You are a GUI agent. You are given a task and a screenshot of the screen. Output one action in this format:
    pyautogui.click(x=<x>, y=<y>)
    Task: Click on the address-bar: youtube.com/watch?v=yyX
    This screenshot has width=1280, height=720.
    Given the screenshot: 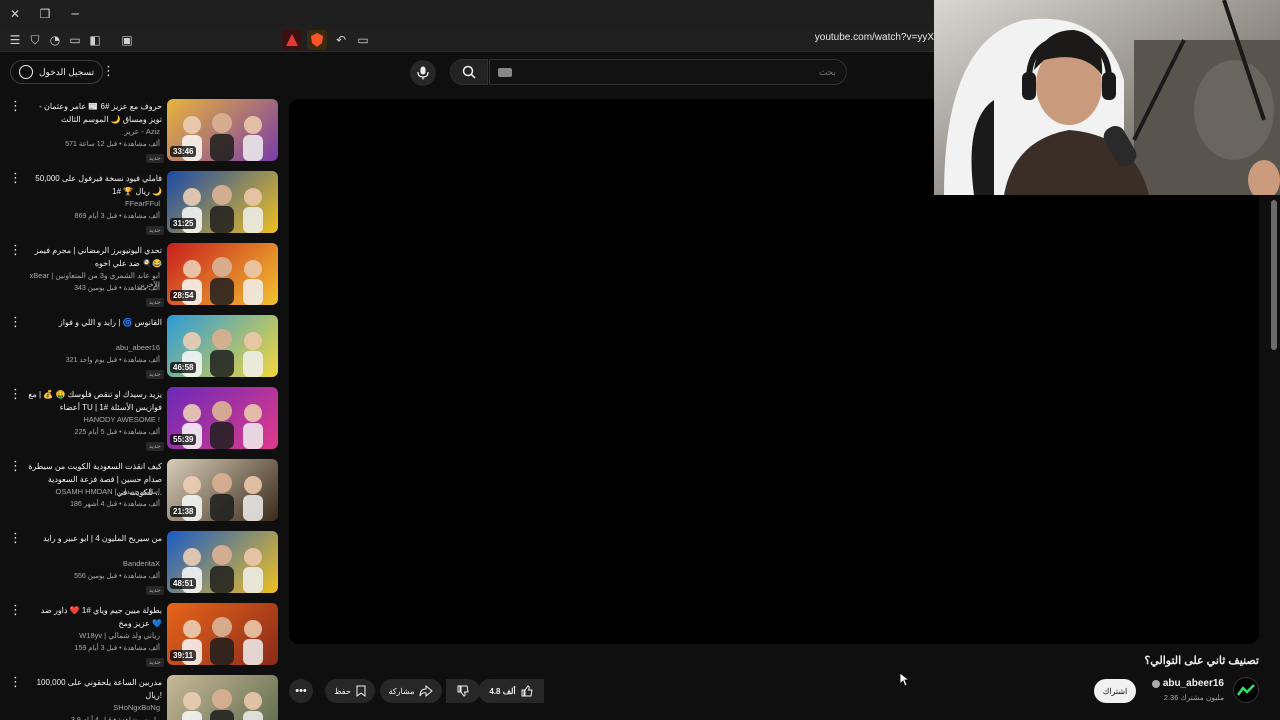 What is the action you would take?
    pyautogui.click(x=874, y=37)
    